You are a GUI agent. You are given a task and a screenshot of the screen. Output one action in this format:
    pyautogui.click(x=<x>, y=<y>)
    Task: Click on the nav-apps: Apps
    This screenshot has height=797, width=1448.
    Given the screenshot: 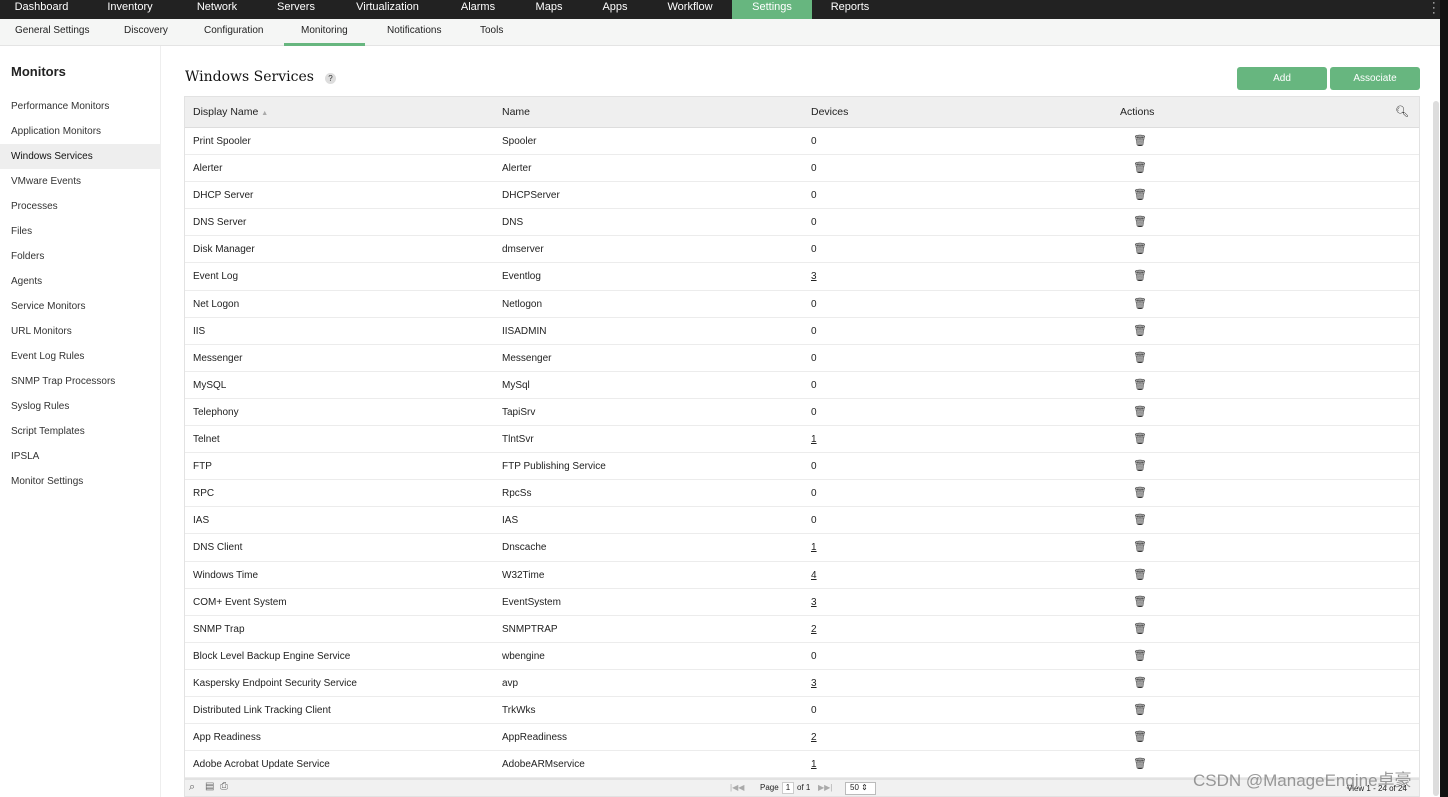 What is the action you would take?
    pyautogui.click(x=615, y=9)
    